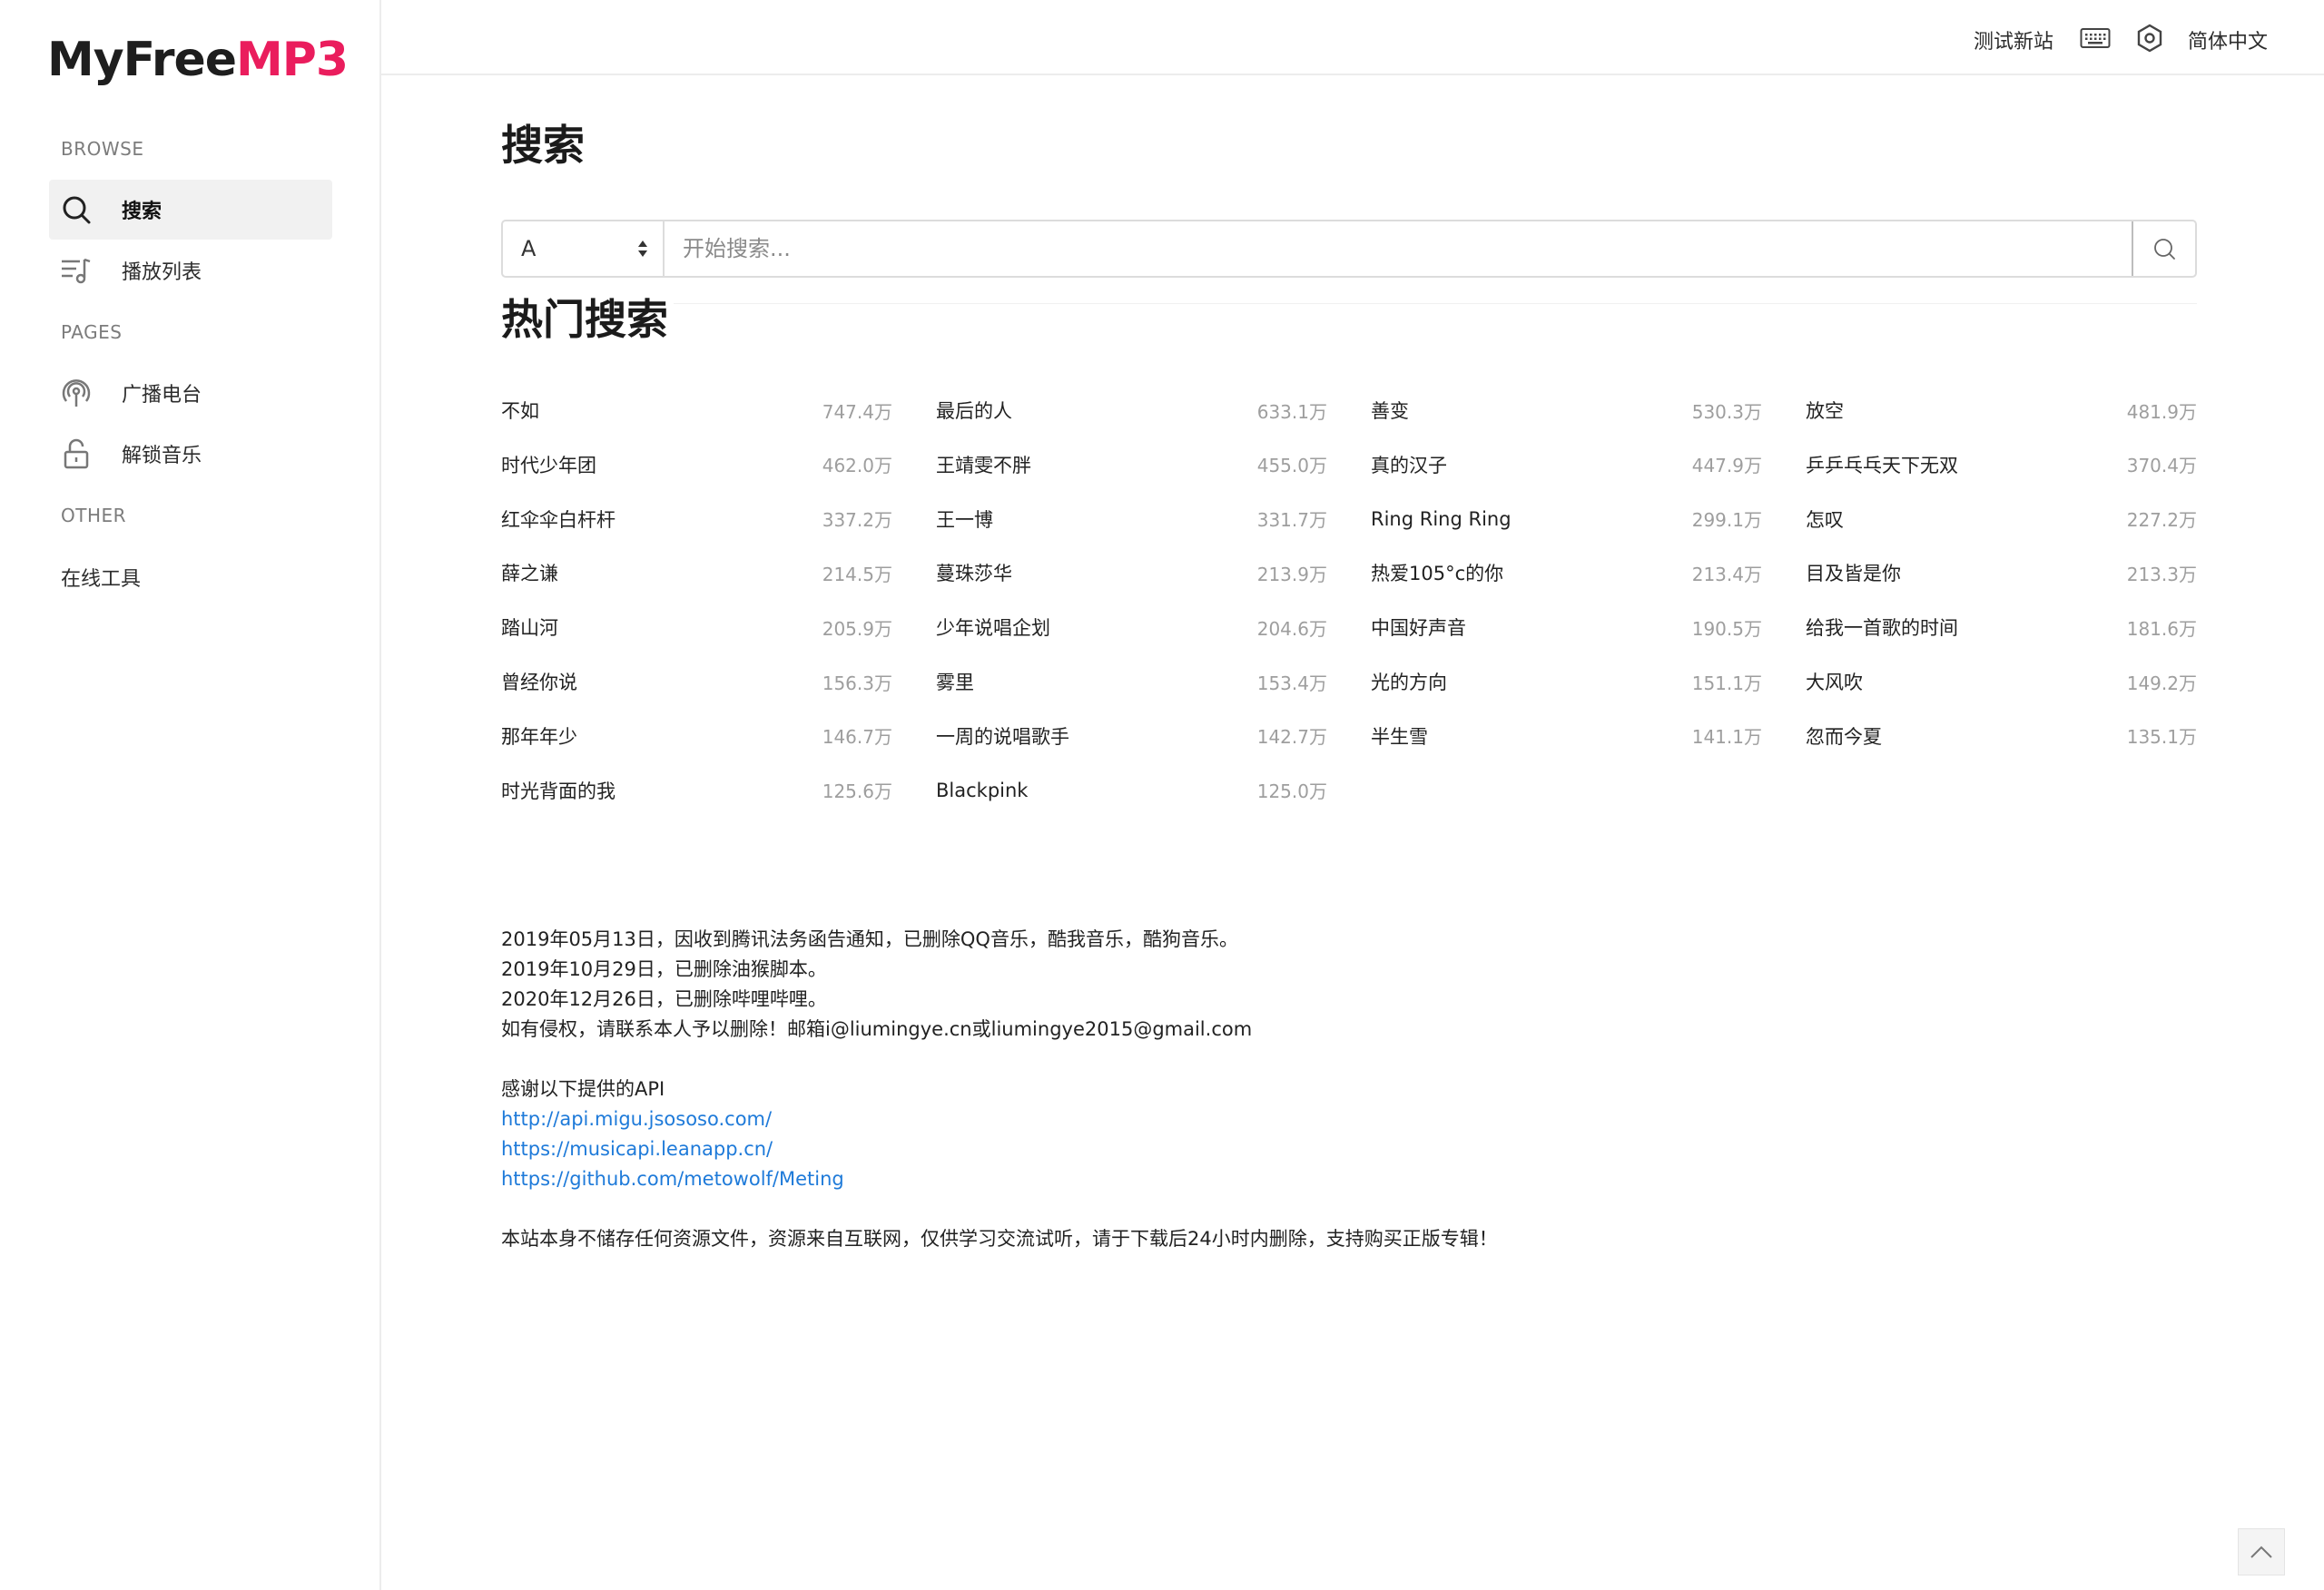 This screenshot has height=1590, width=2324. What do you see at coordinates (955, 682) in the screenshot?
I see `hot-search-name: 雾里` at bounding box center [955, 682].